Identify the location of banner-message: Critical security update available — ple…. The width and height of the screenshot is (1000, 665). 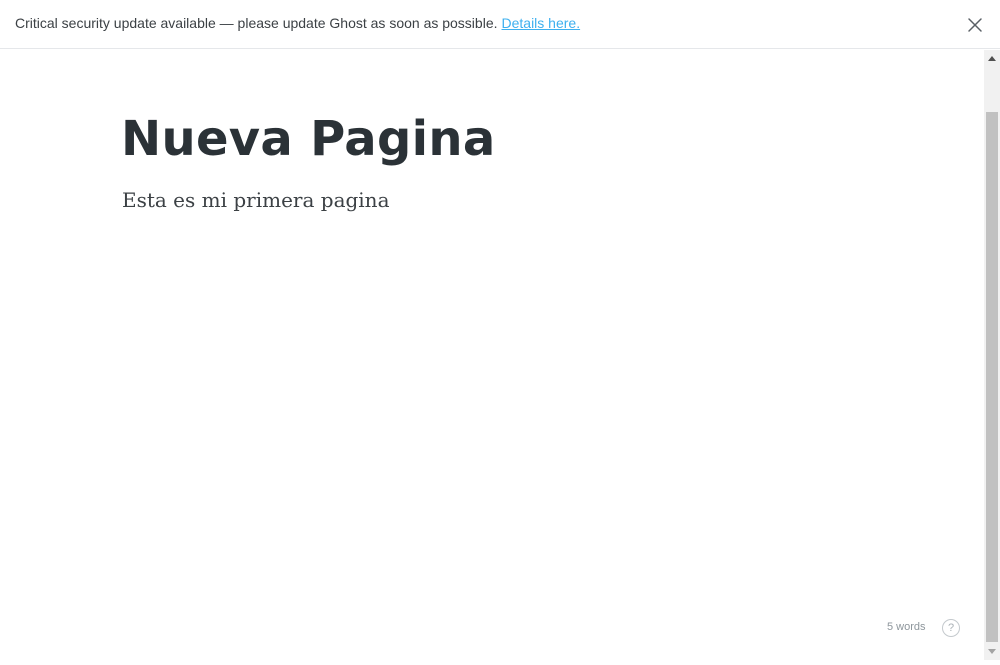
(256, 23).